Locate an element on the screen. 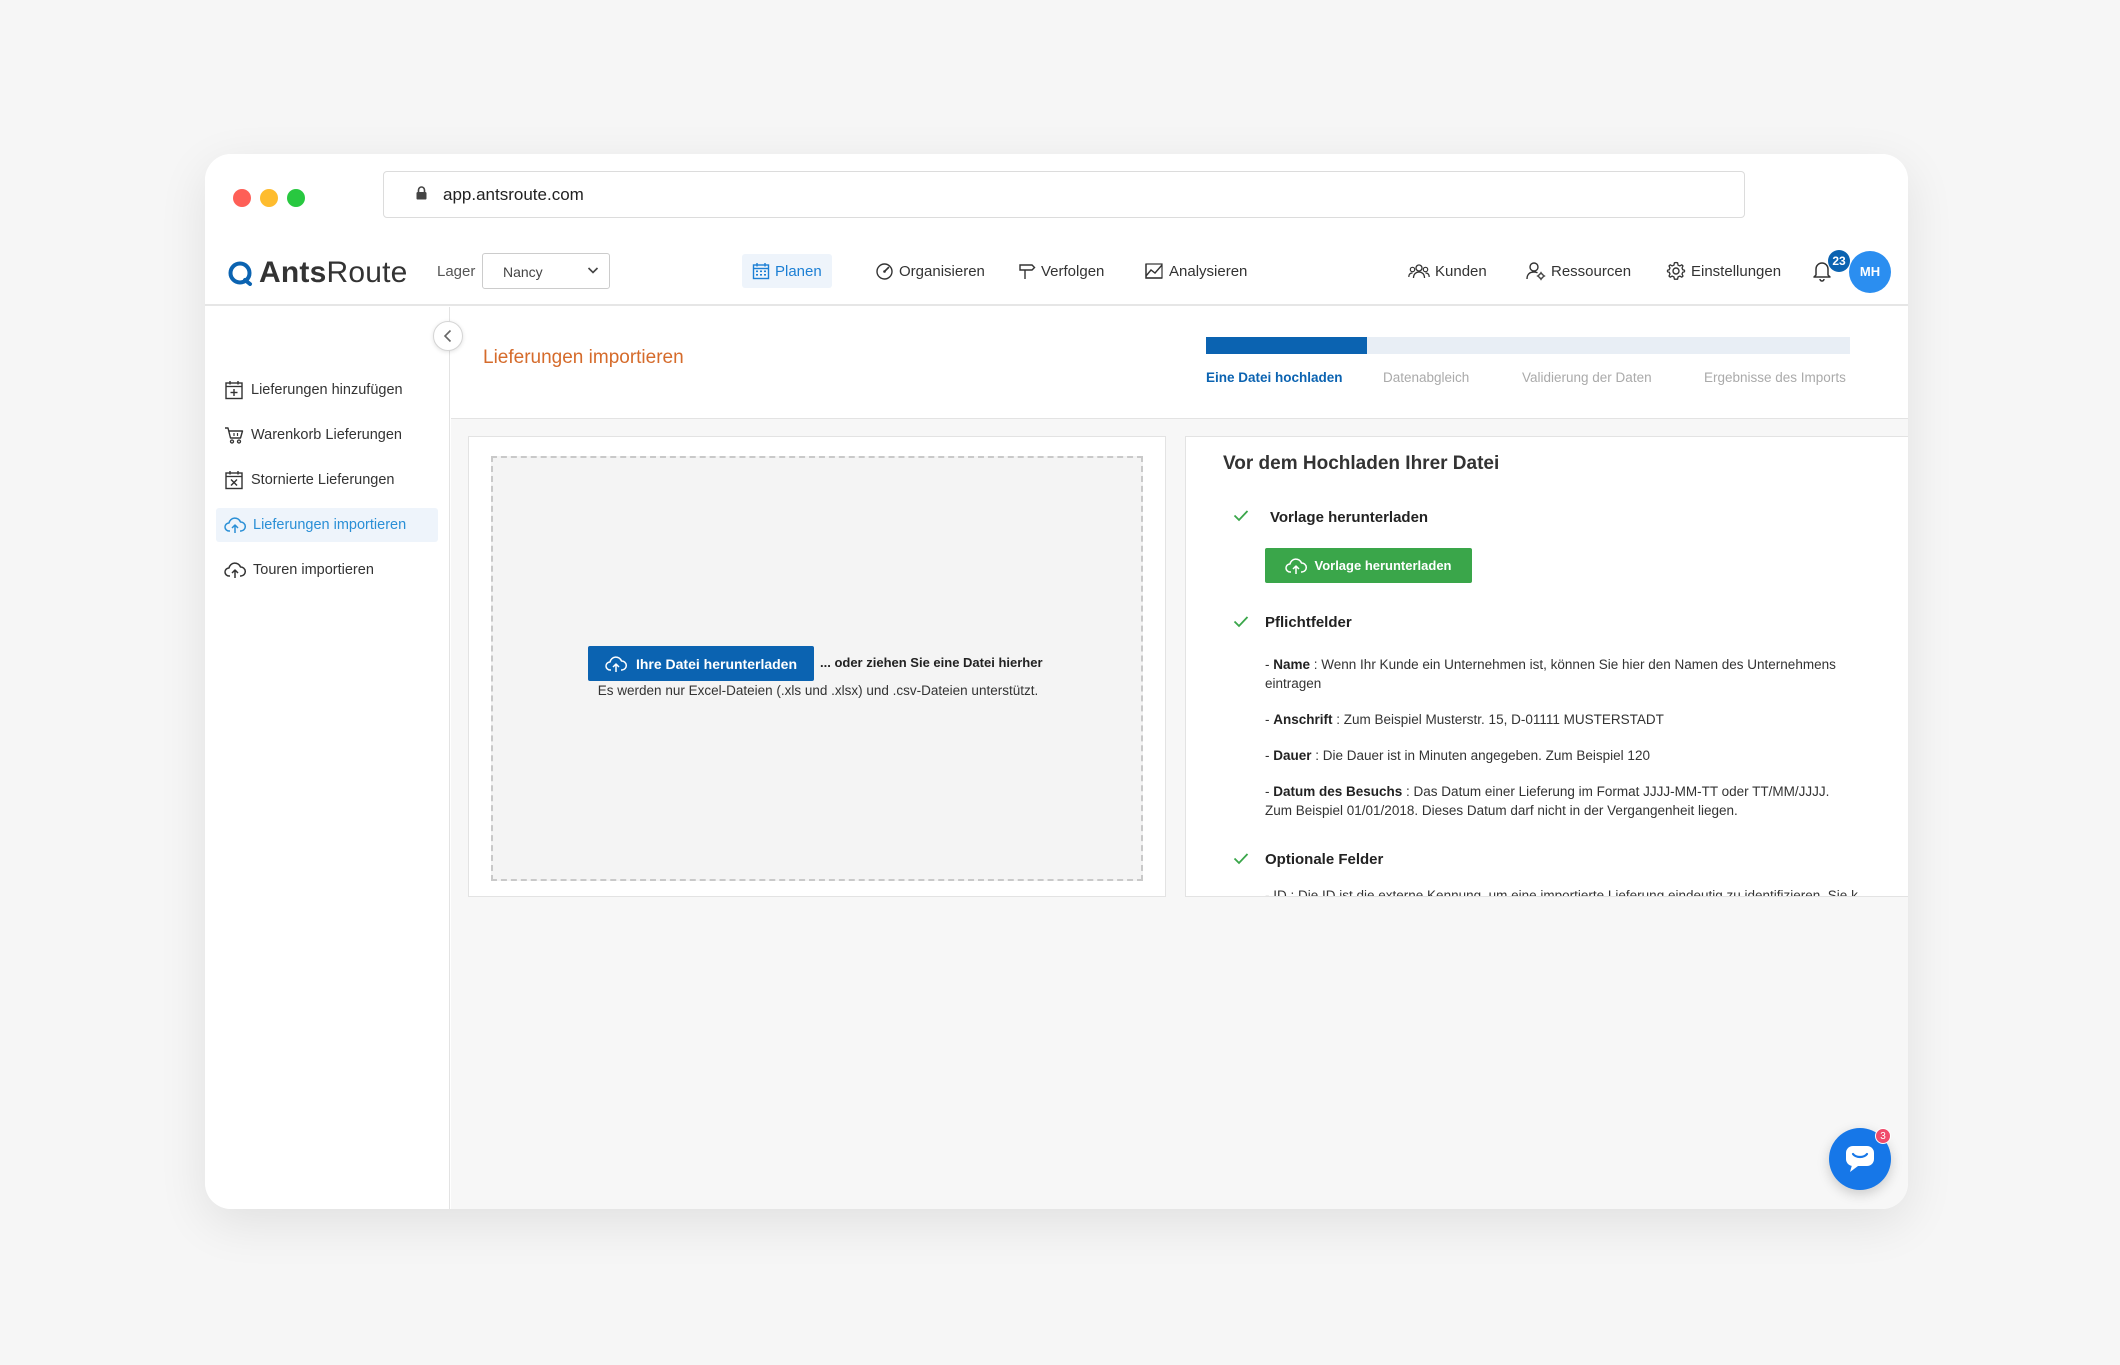  maximize-window-button is located at coordinates (296, 198).